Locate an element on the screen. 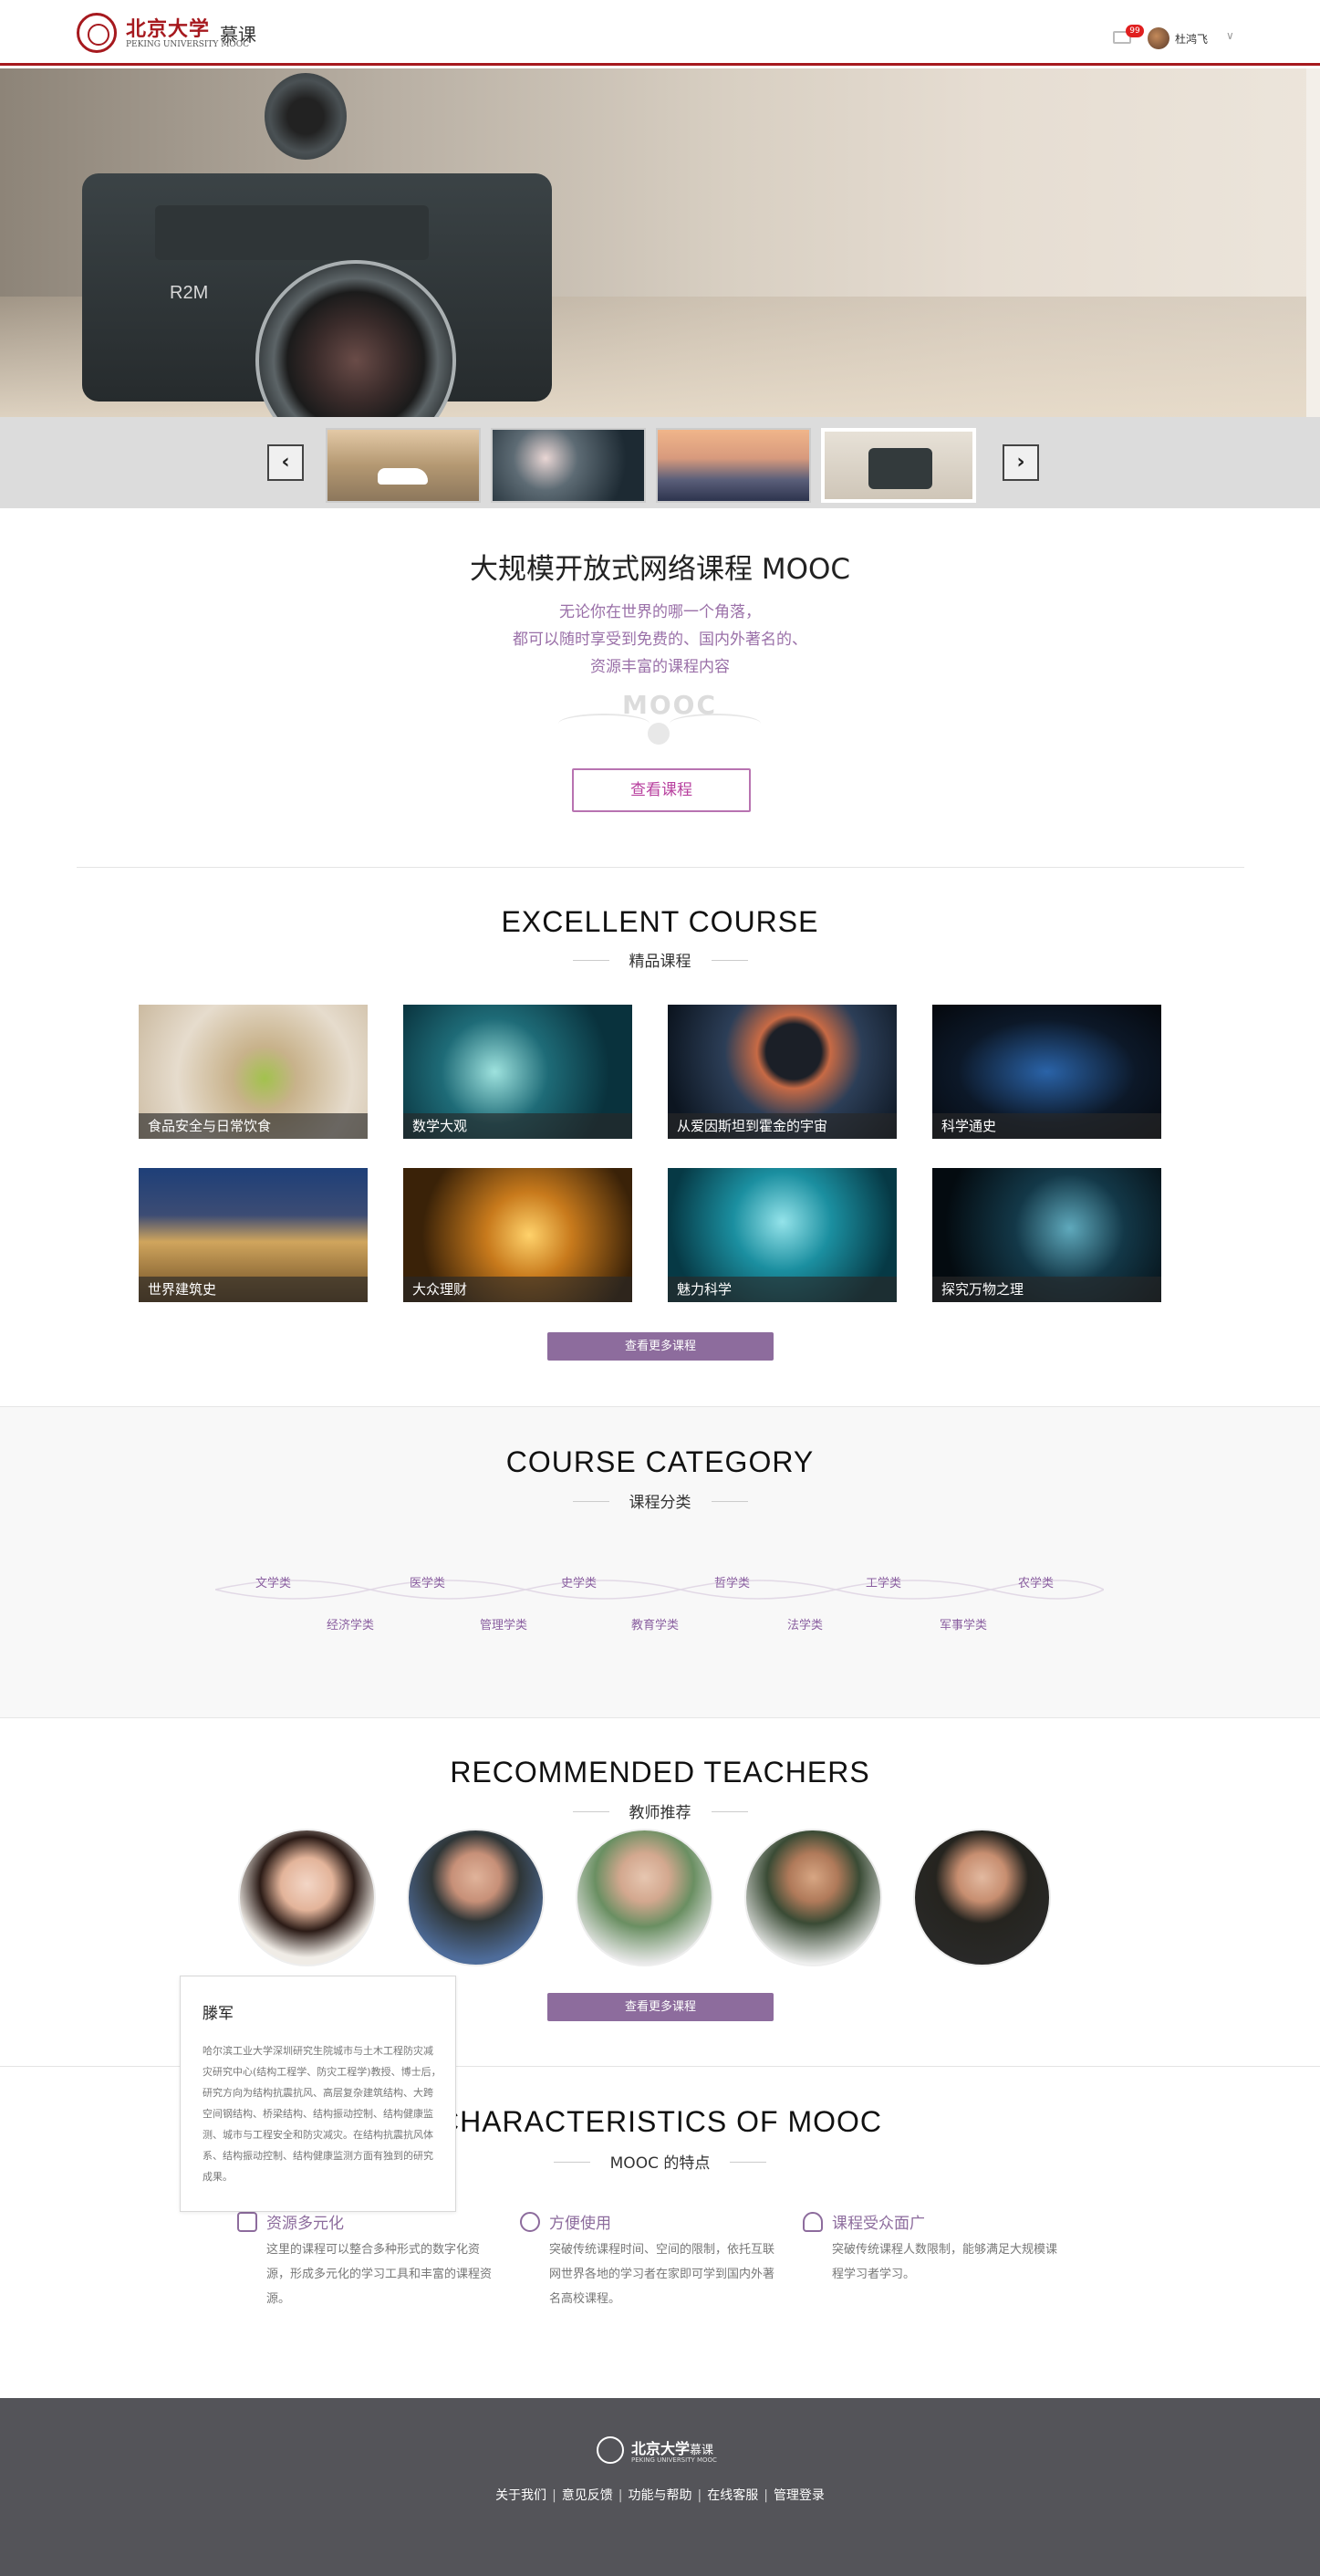 This screenshot has height=2576, width=1320. category-link-education: 教育学类 is located at coordinates (655, 1623).